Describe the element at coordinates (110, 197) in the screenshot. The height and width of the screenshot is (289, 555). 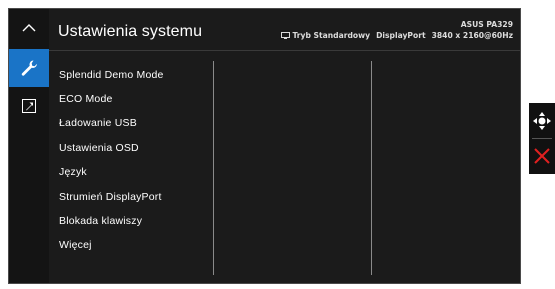
I see `menu-item-displayport-stream: Strumień DisplayPort` at that location.